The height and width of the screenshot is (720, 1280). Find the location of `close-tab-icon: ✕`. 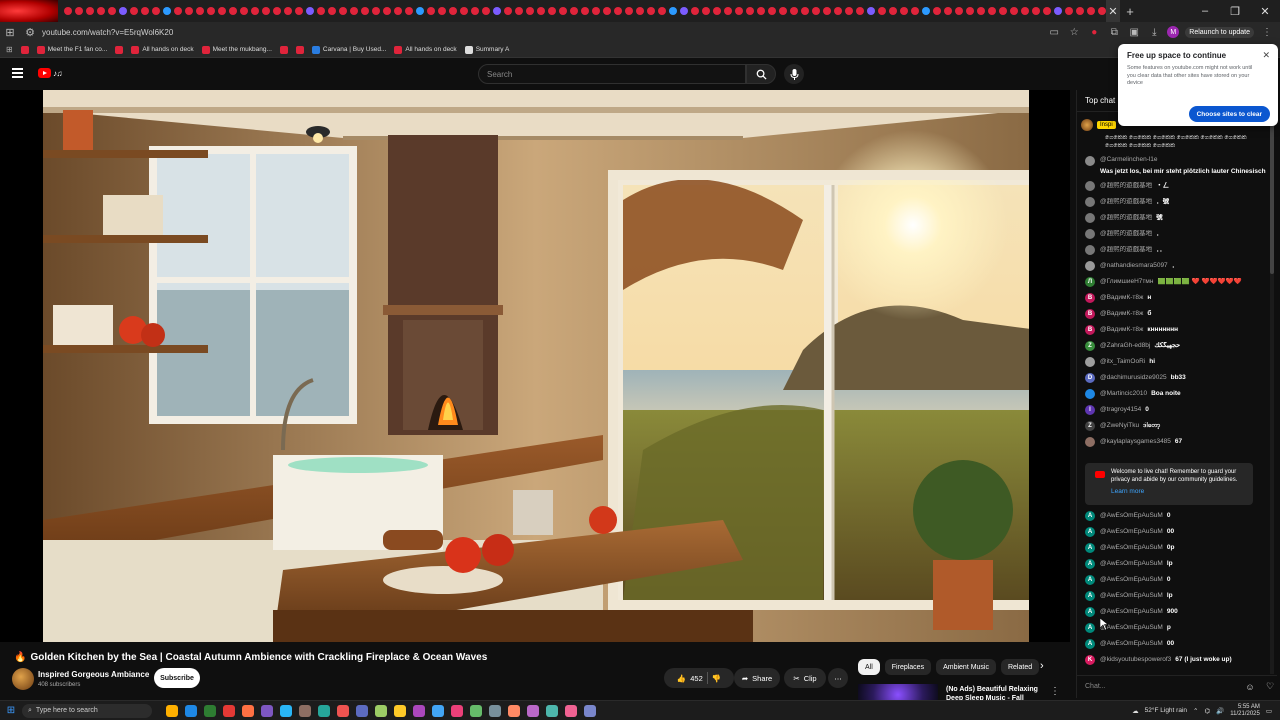

close-tab-icon: ✕ is located at coordinates (1113, 11).